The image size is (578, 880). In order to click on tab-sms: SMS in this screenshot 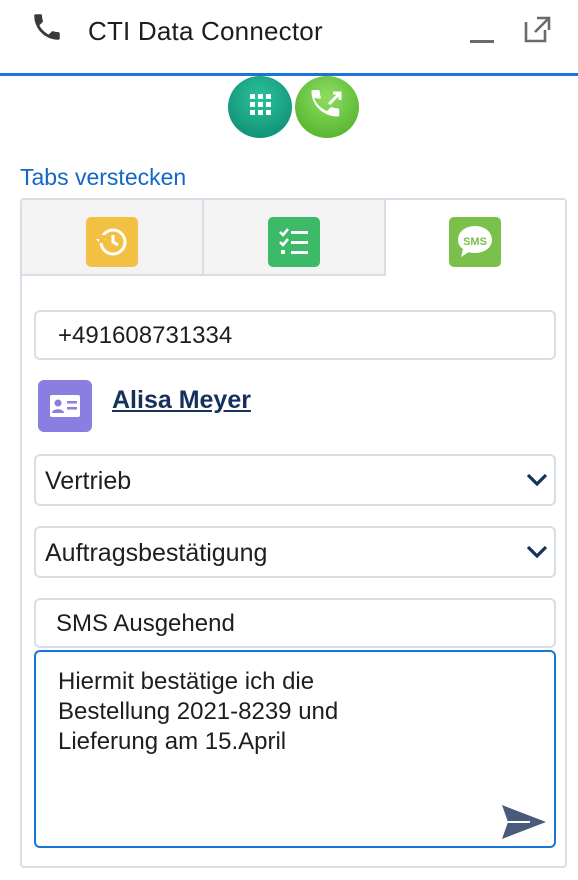, I will do `click(475, 238)`.